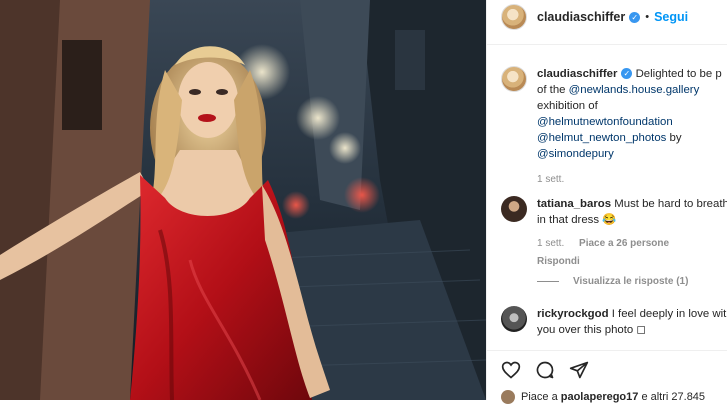 The height and width of the screenshot is (404, 727). I want to click on action-bar, so click(545, 370).